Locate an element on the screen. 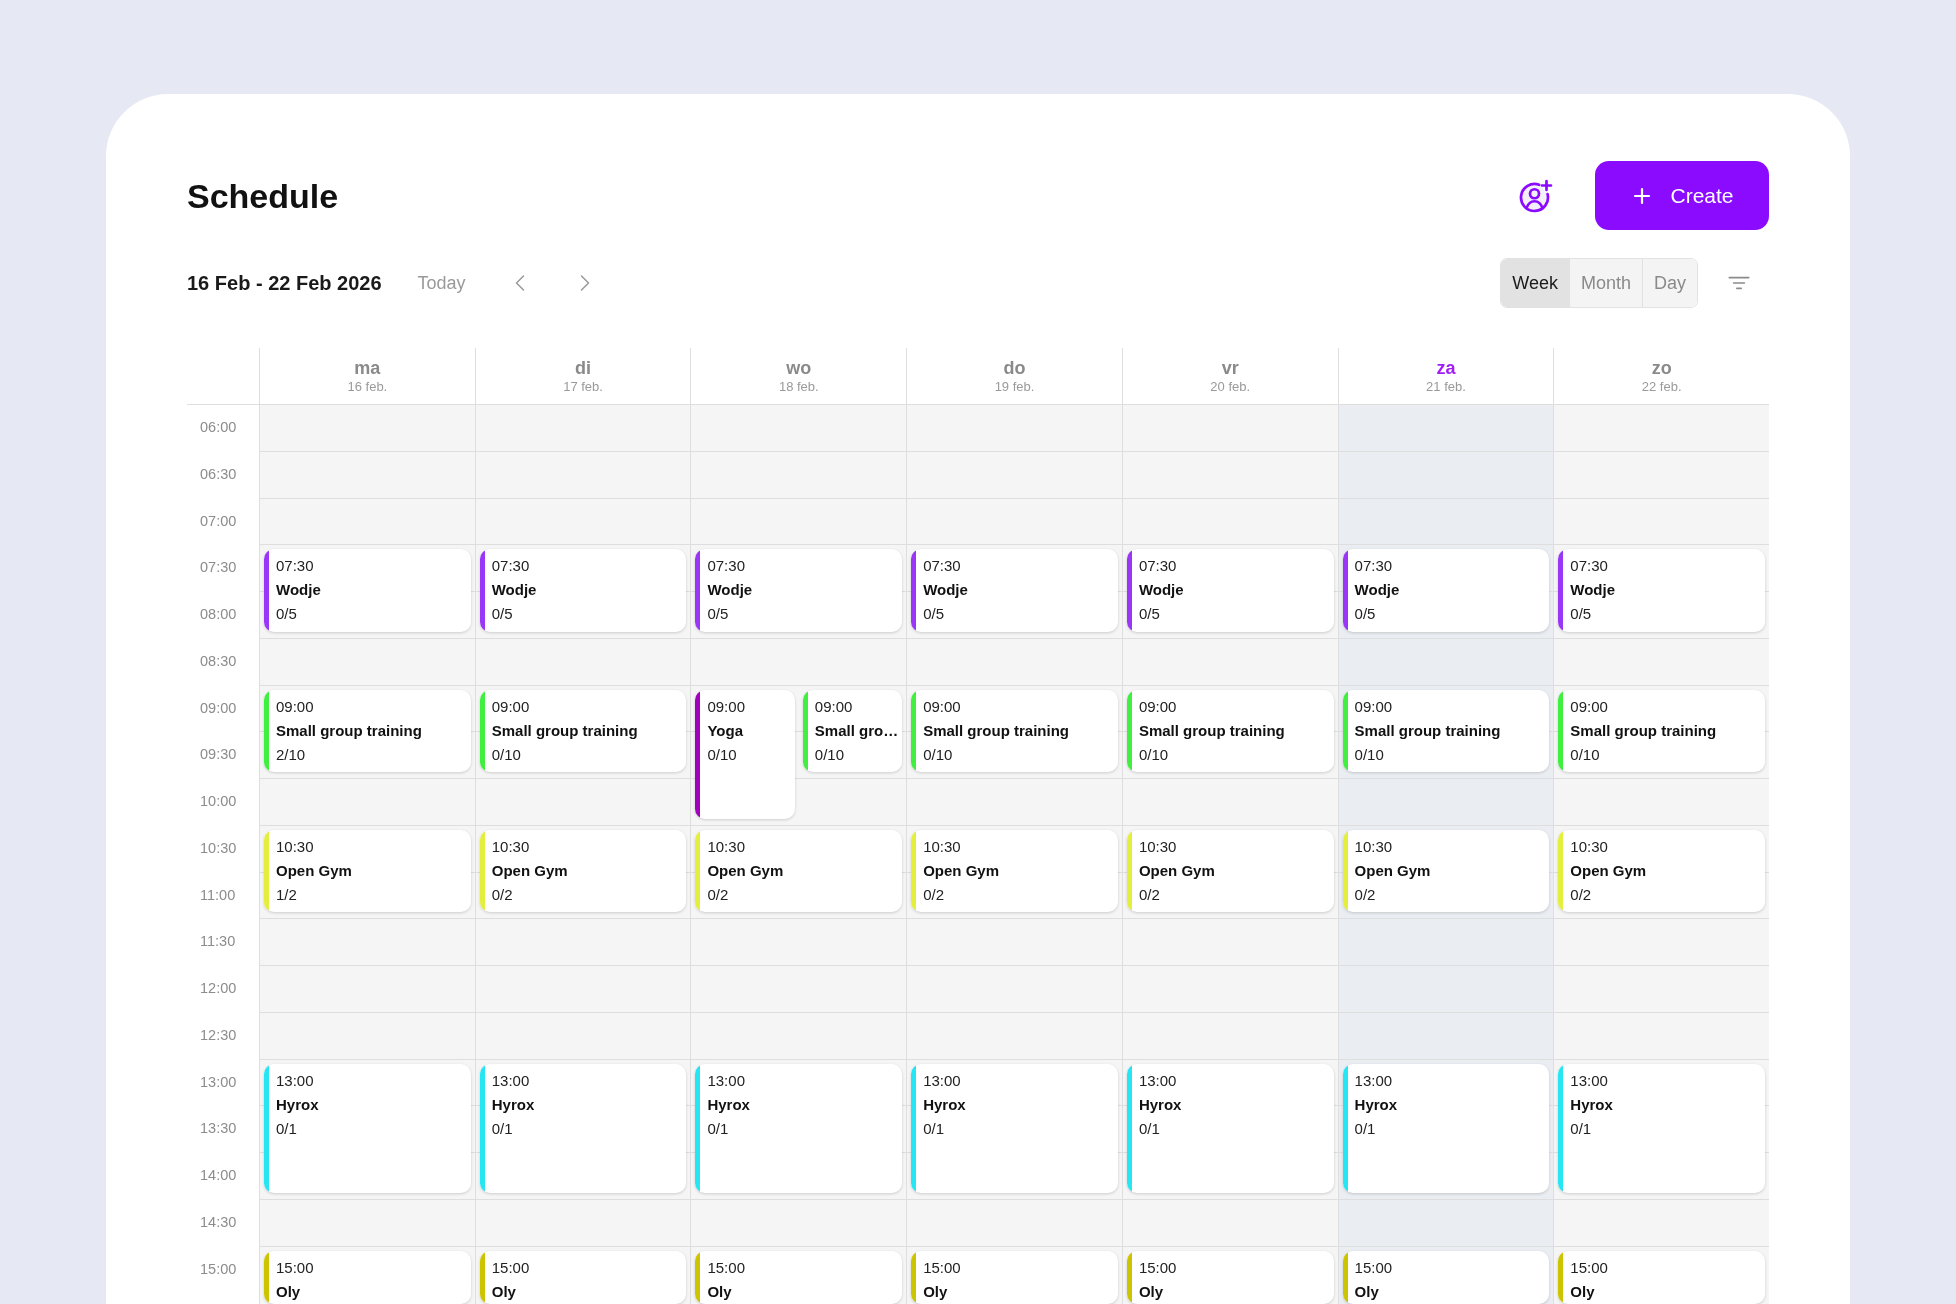  time-label: 14:00 is located at coordinates (218, 1175).